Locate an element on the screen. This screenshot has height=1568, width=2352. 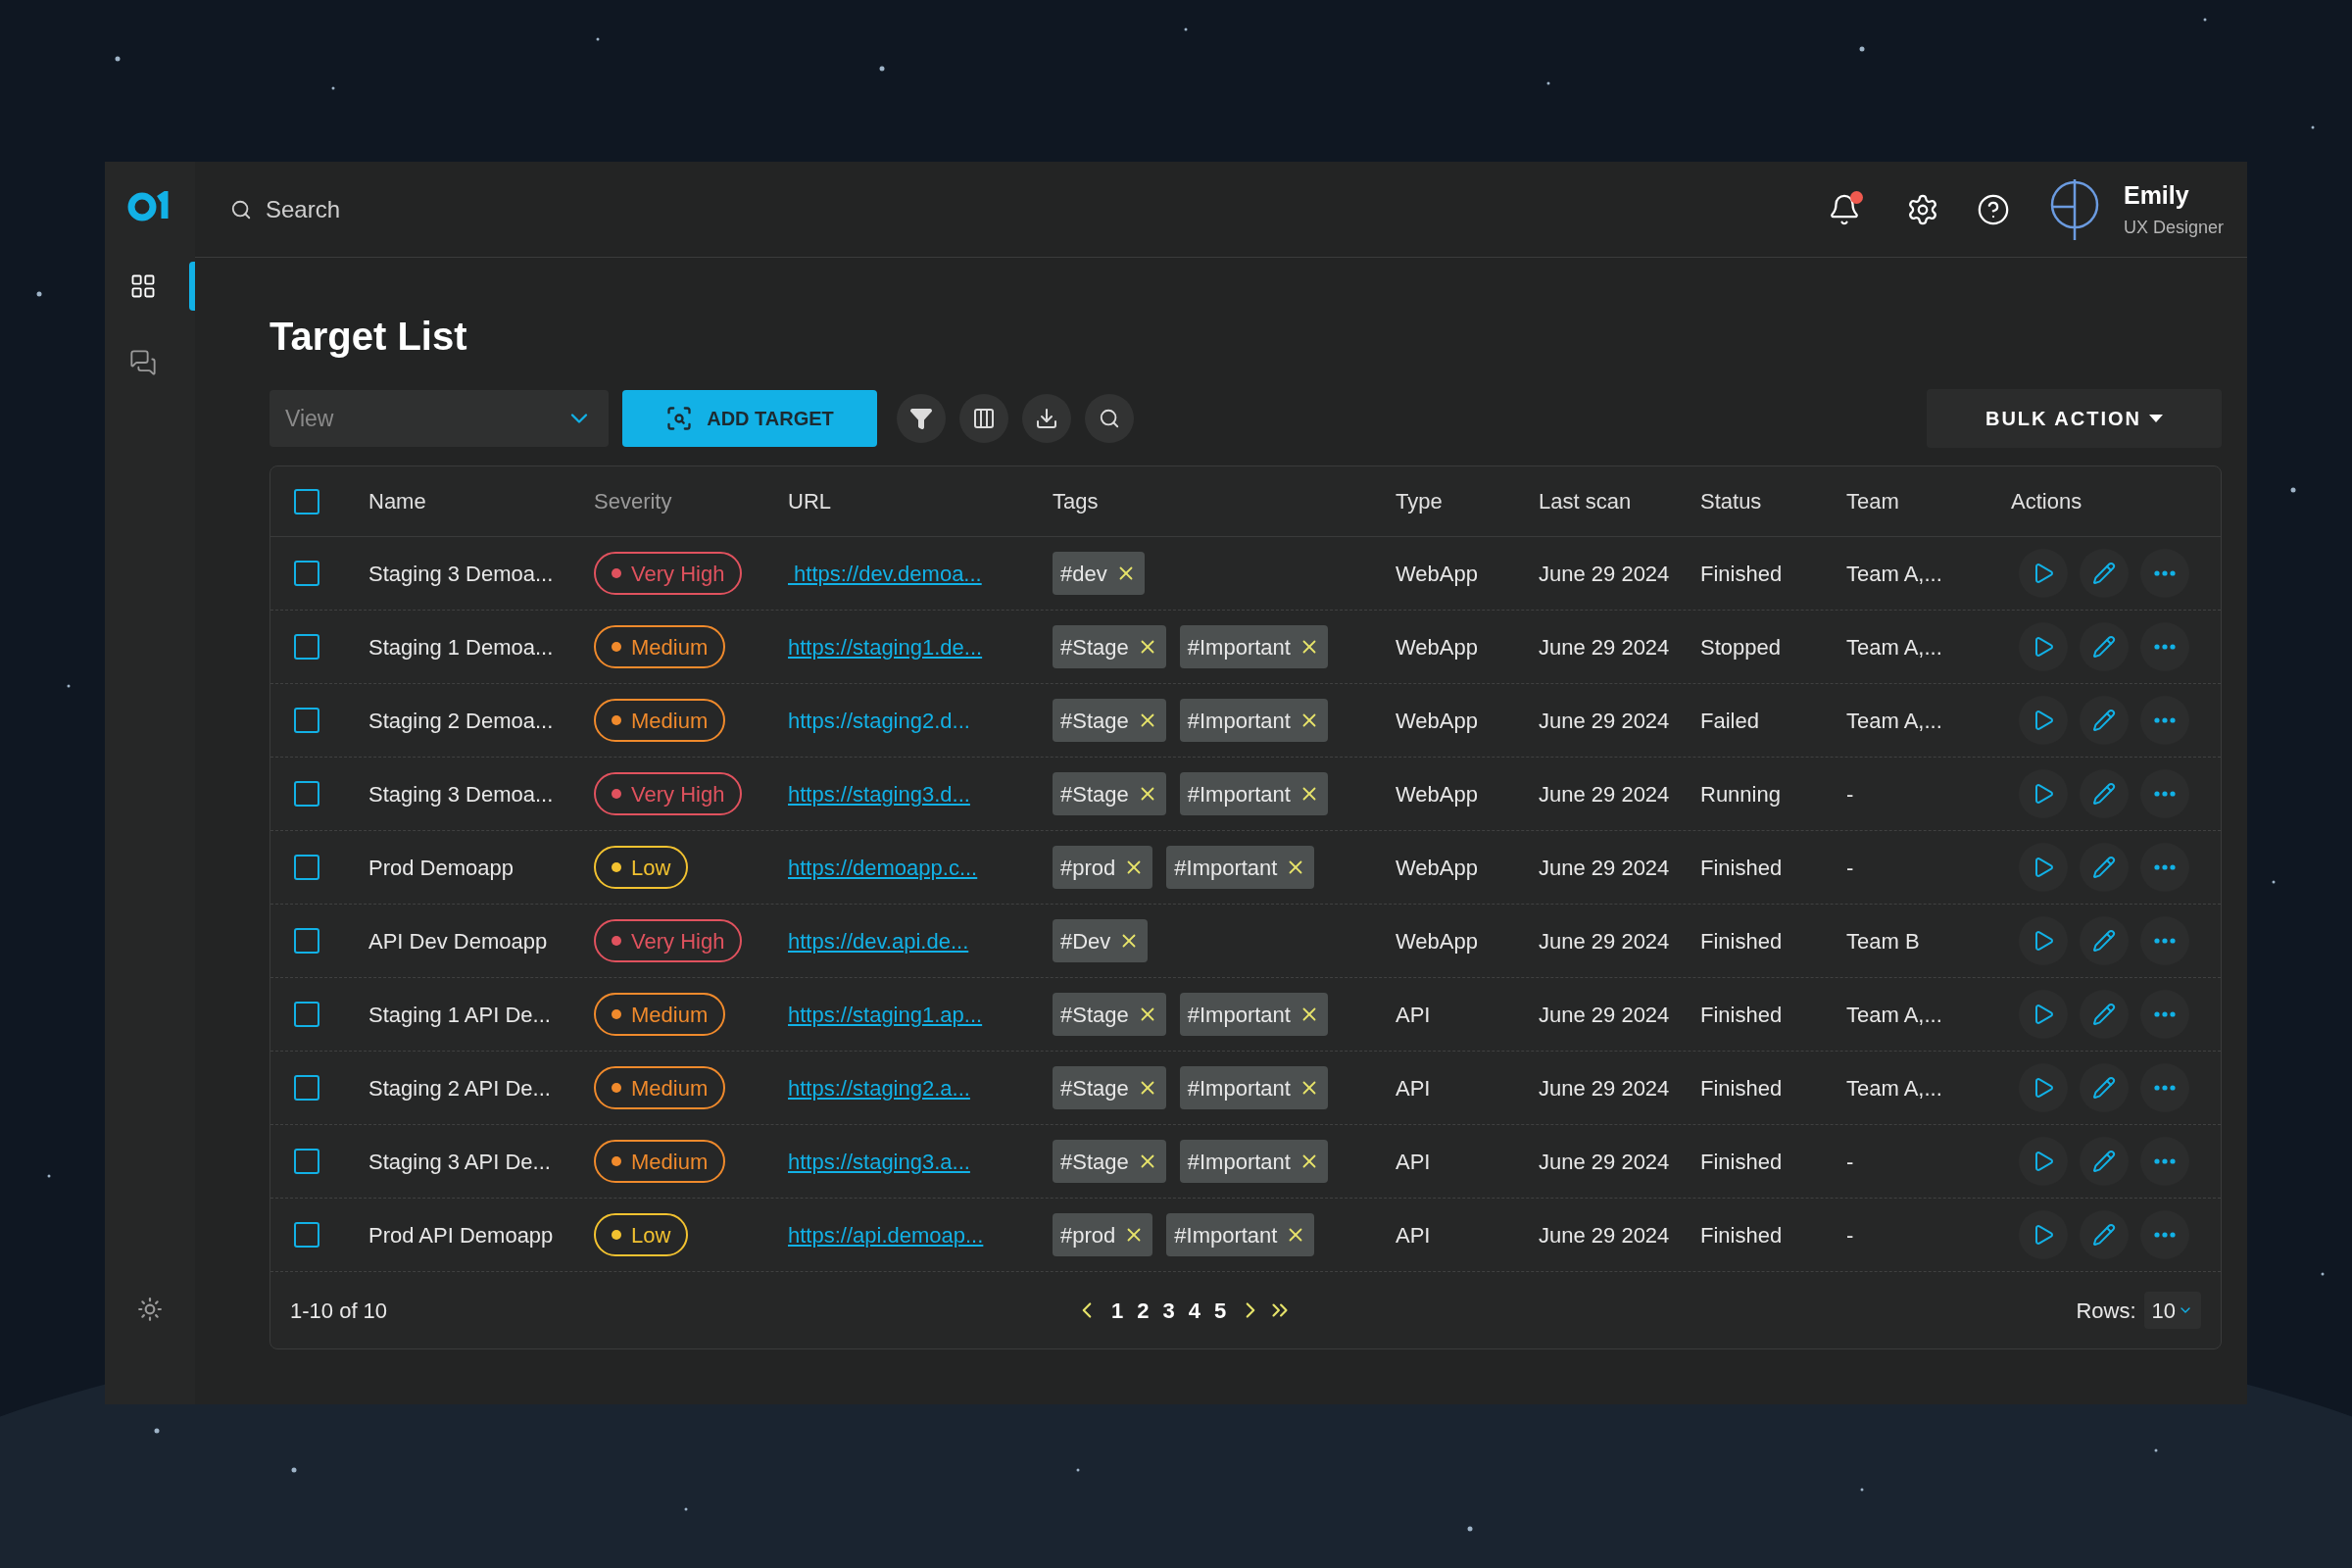
help-icon is located at coordinates (1993, 209).